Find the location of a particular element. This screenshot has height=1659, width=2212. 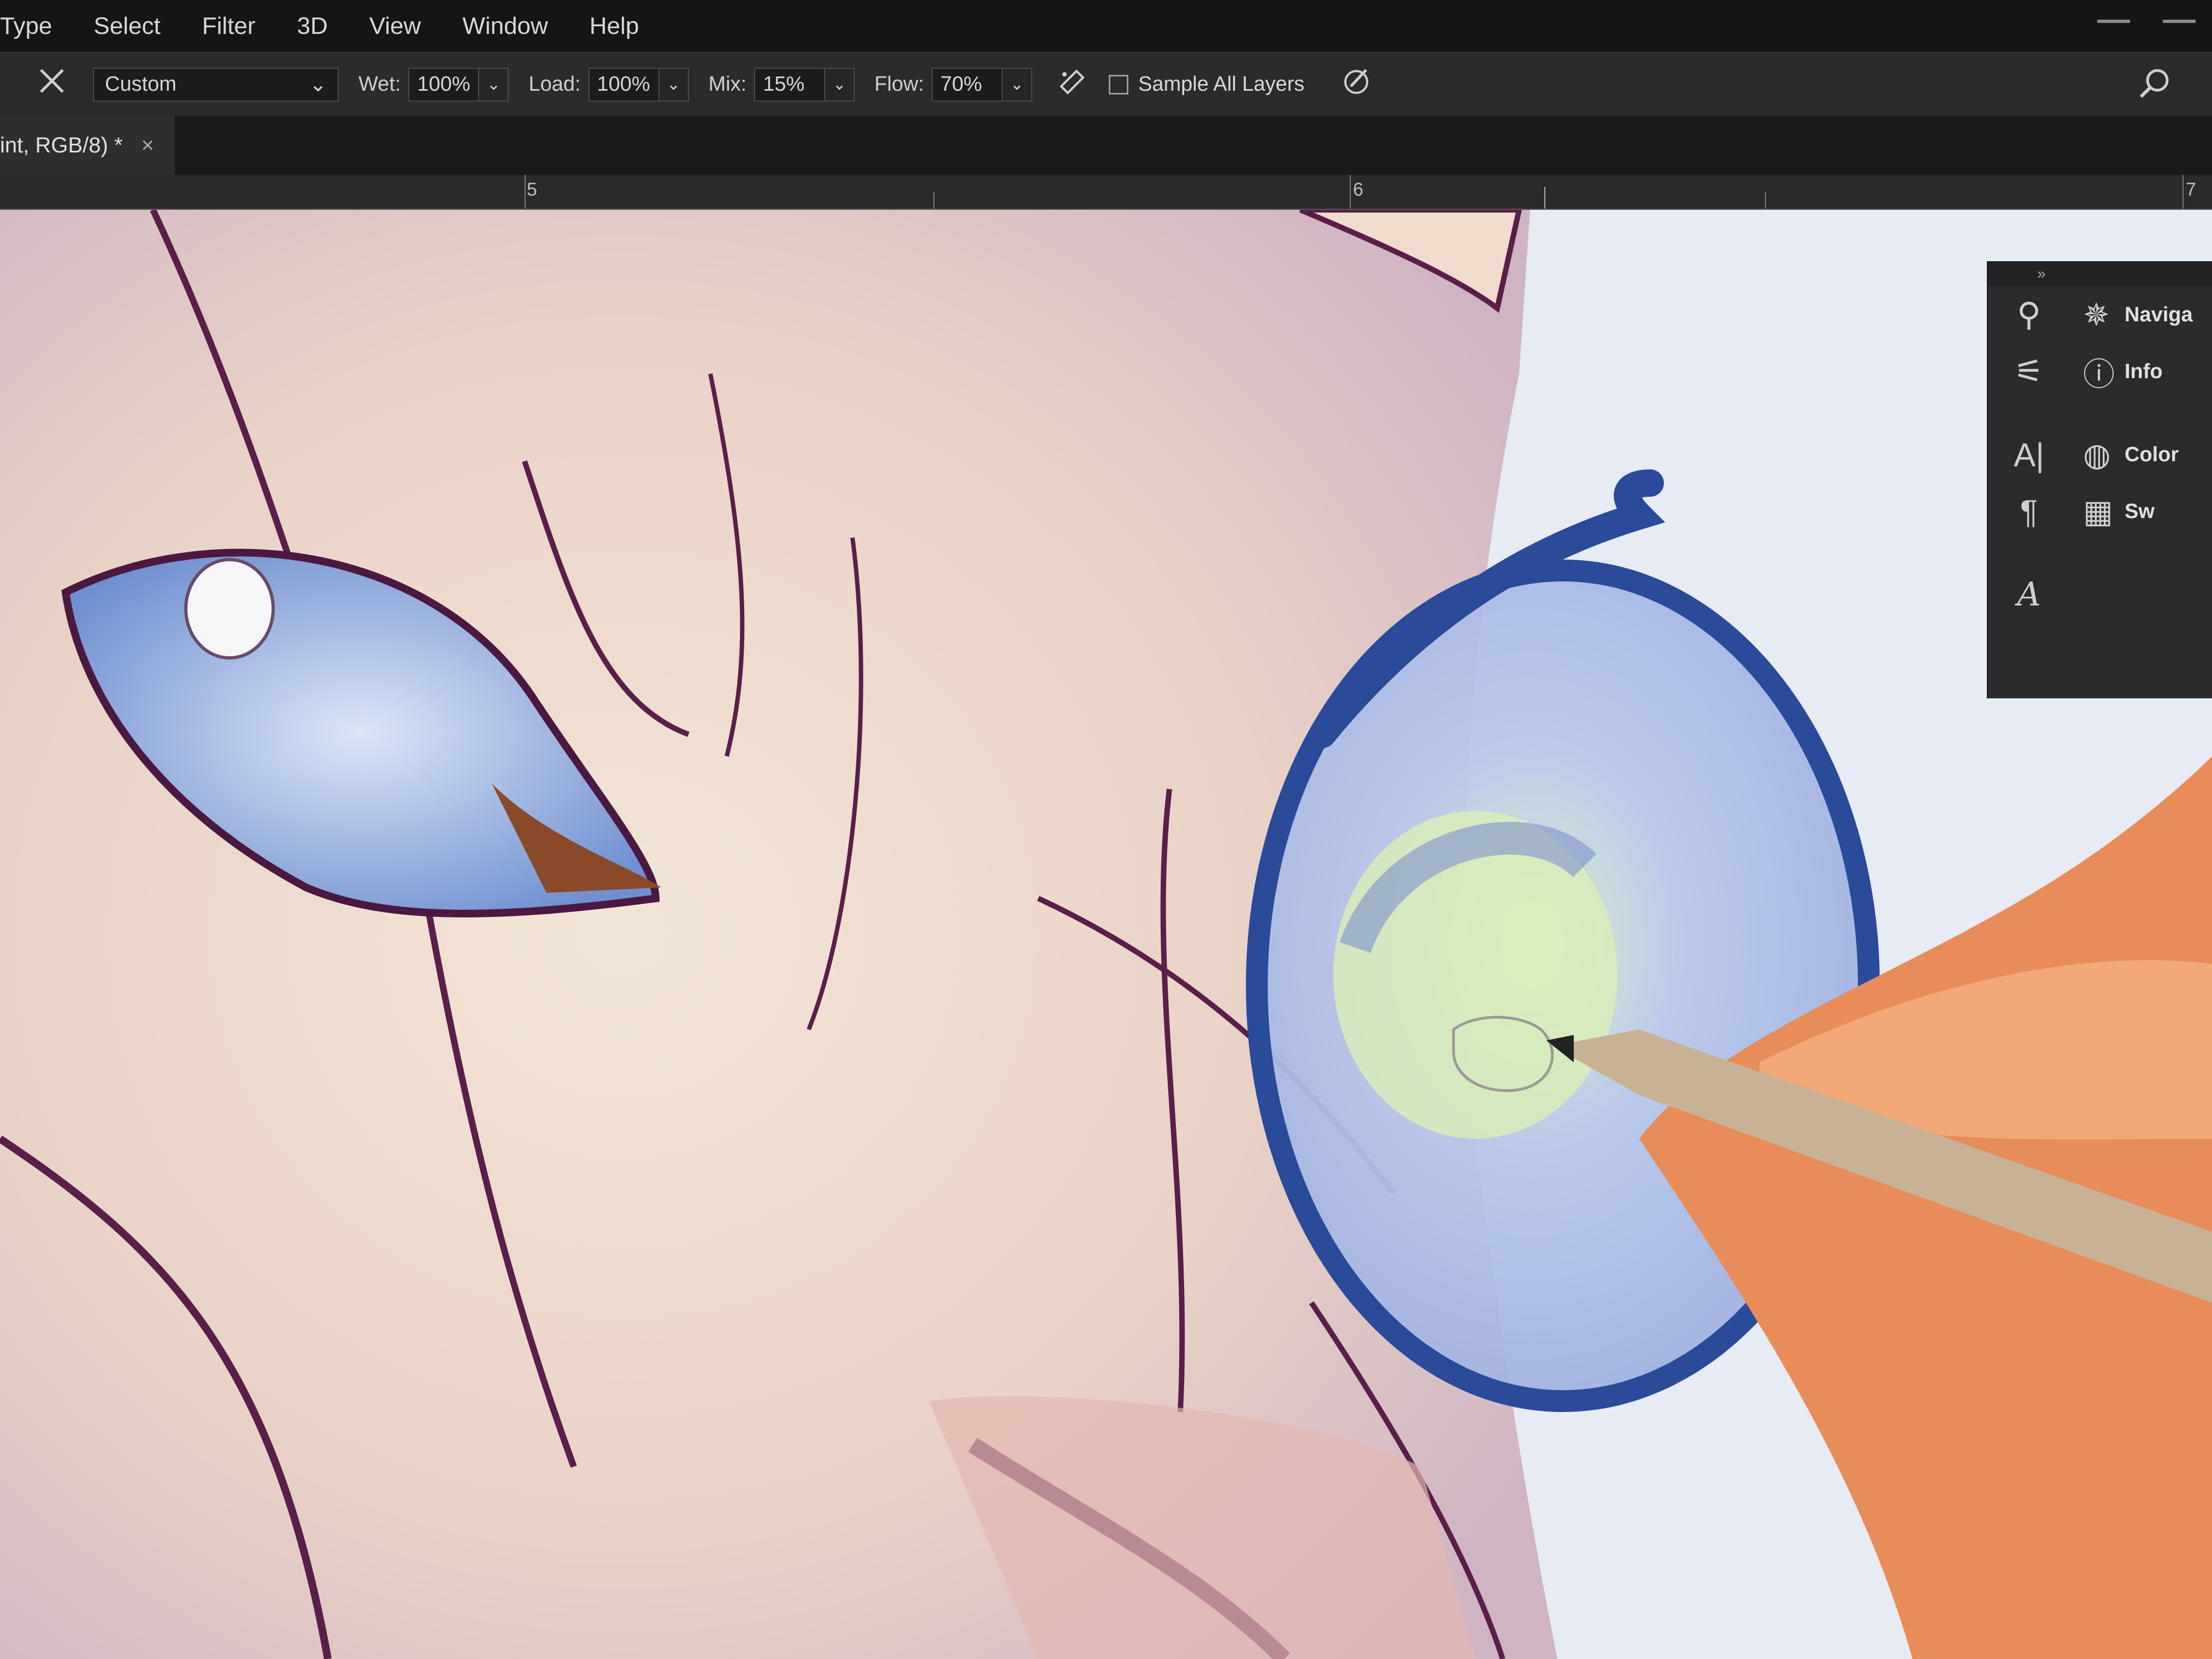

adjustments-icon: ⚟ is located at coordinates (2029, 371).